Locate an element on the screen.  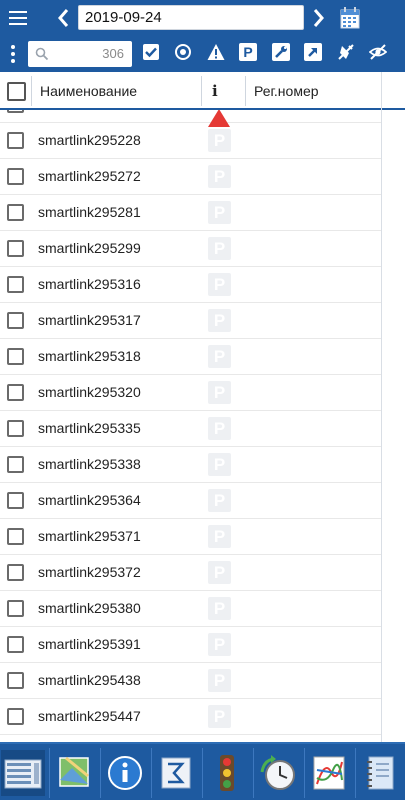
menu-icon is located at coordinates (18, 18).